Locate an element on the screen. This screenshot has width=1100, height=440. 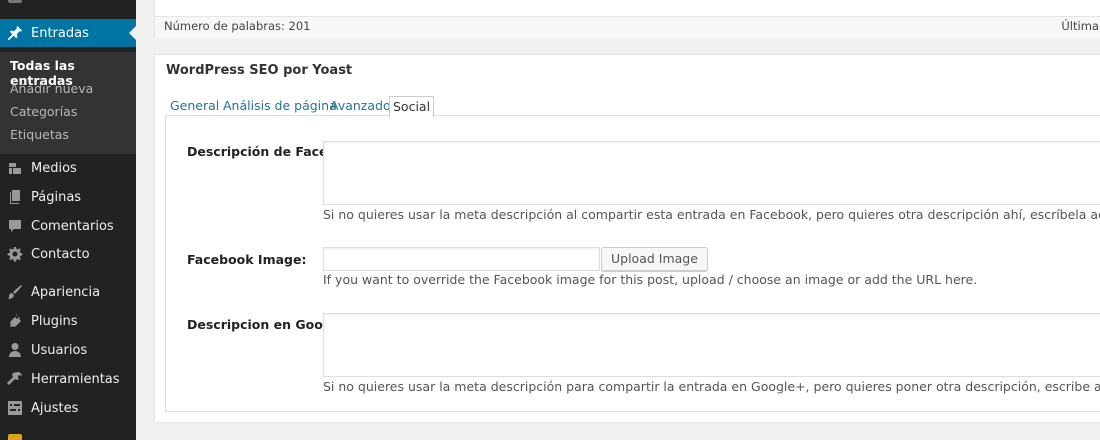
sidebar-item-contacto: Contacto is located at coordinates (68, 254).